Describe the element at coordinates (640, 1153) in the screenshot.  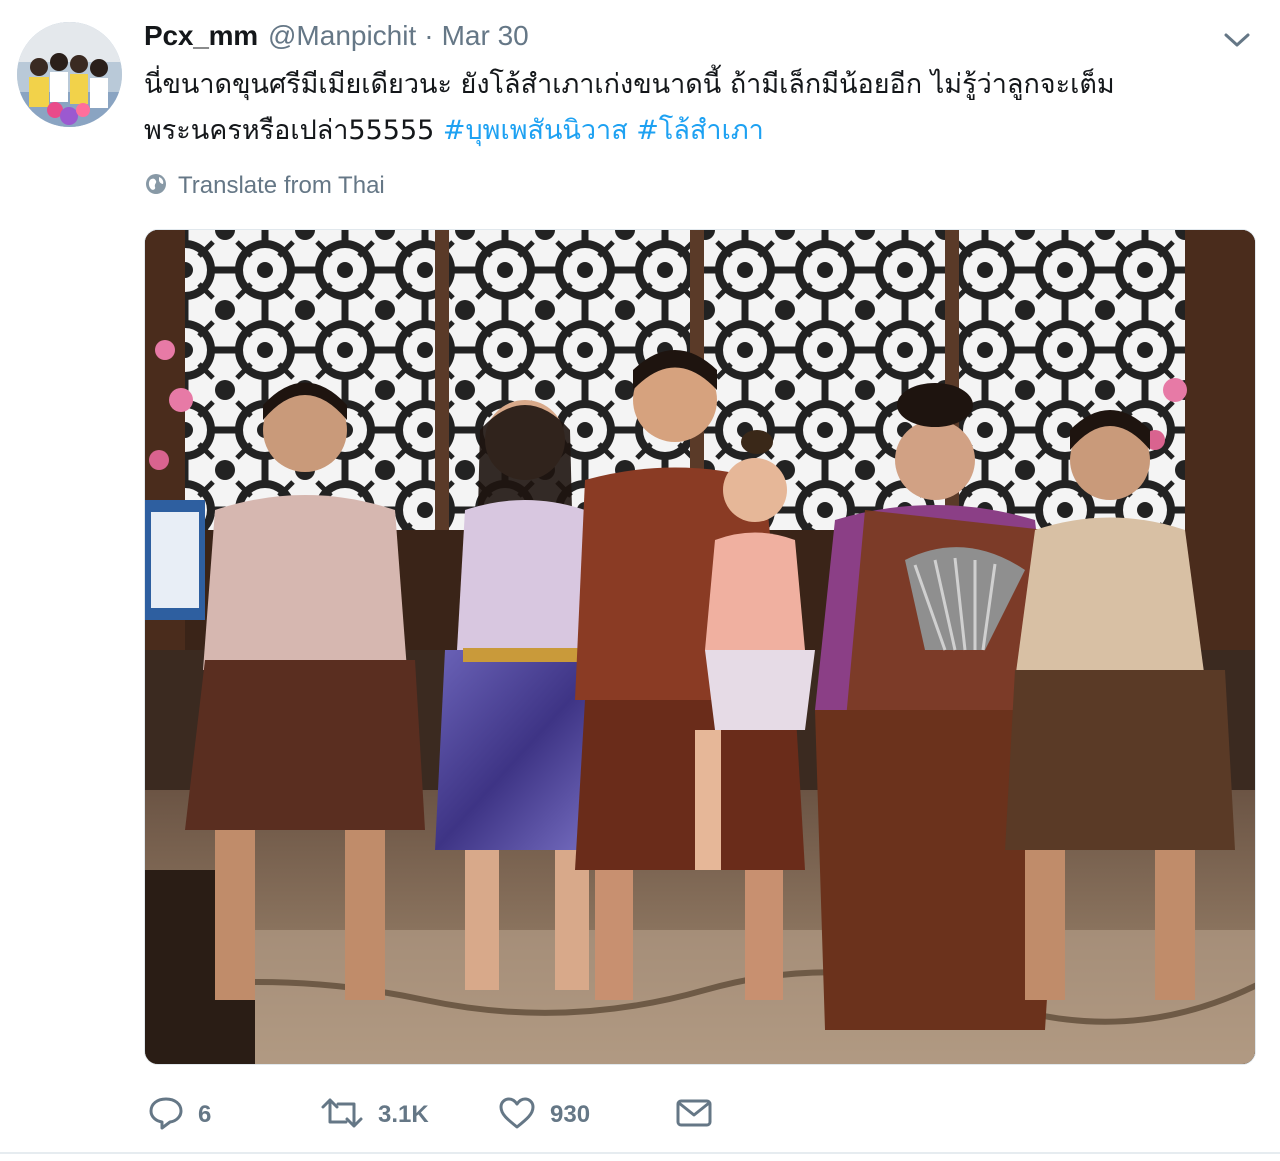
I see `divider` at that location.